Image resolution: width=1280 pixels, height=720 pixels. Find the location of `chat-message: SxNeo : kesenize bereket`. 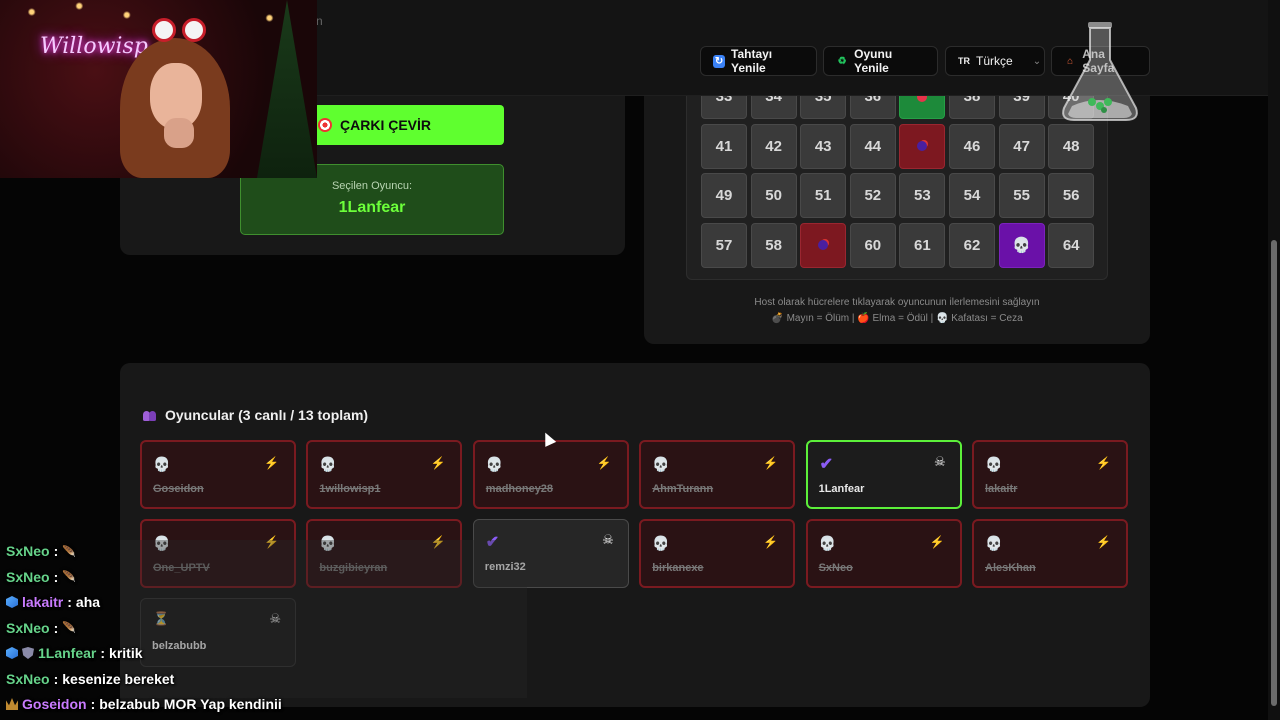

chat-message: SxNeo : kesenize bereket is located at coordinates (90, 679).